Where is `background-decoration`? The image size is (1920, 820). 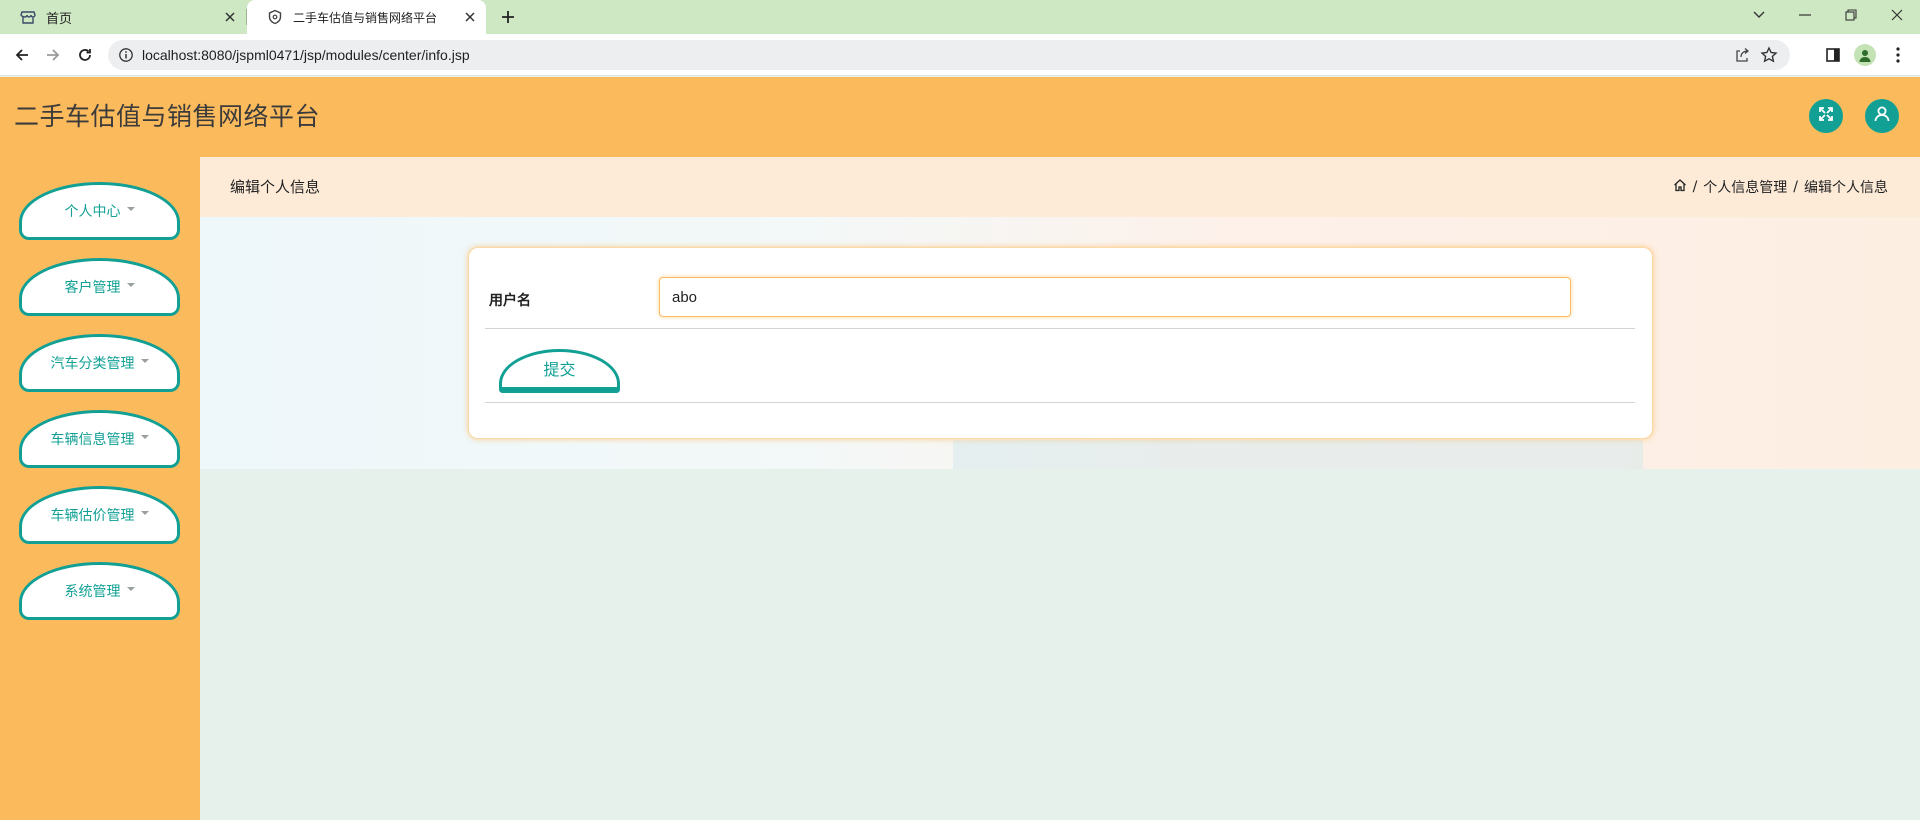 background-decoration is located at coordinates (1298, 454).